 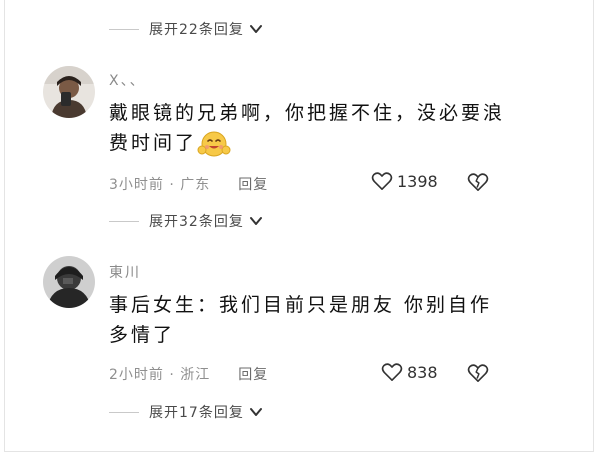 What do you see at coordinates (127, 80) in the screenshot?
I see `username: X、、` at bounding box center [127, 80].